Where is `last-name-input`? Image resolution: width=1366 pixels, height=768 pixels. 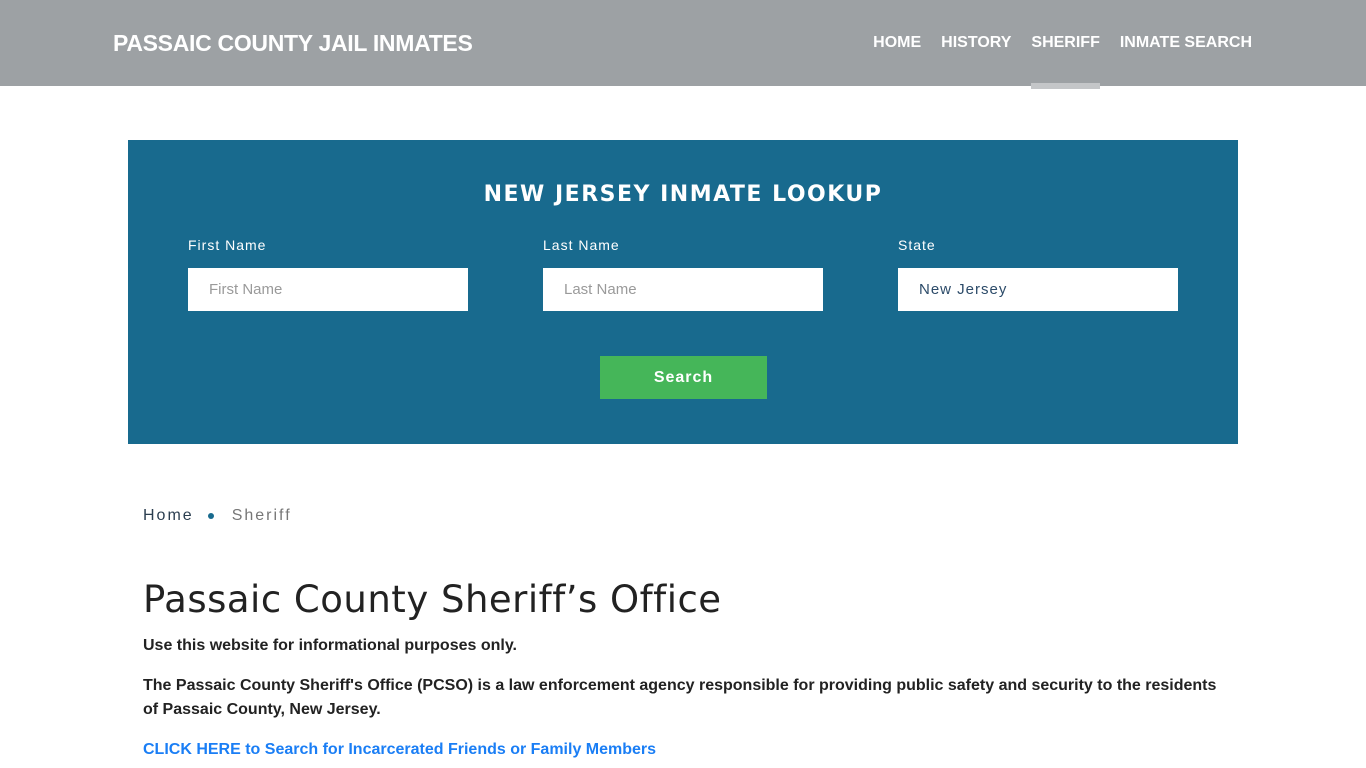
last-name-input is located at coordinates (683, 289).